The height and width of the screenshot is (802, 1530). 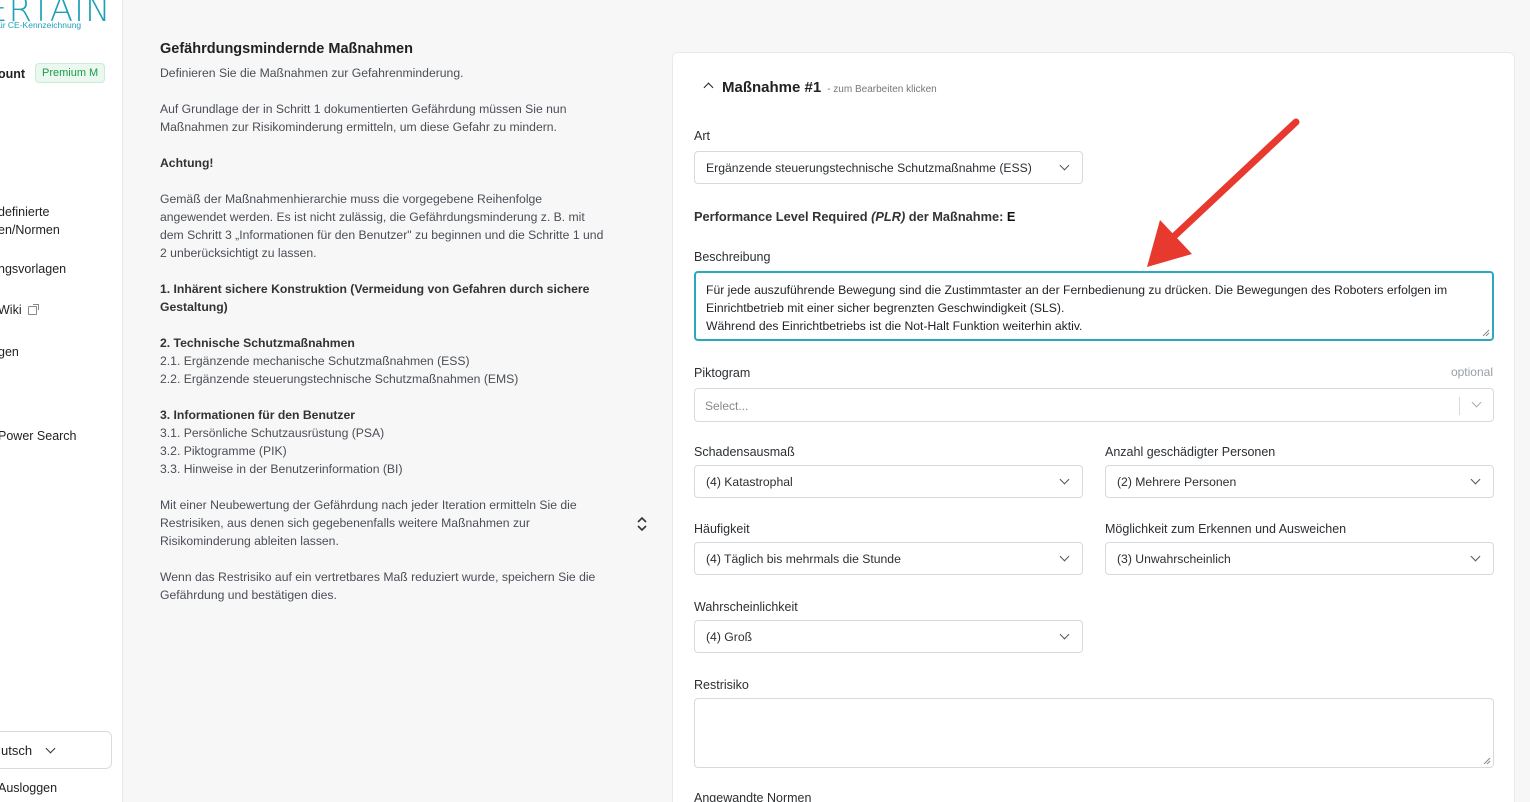 I want to click on language-select: utsch, so click(x=56, y=750).